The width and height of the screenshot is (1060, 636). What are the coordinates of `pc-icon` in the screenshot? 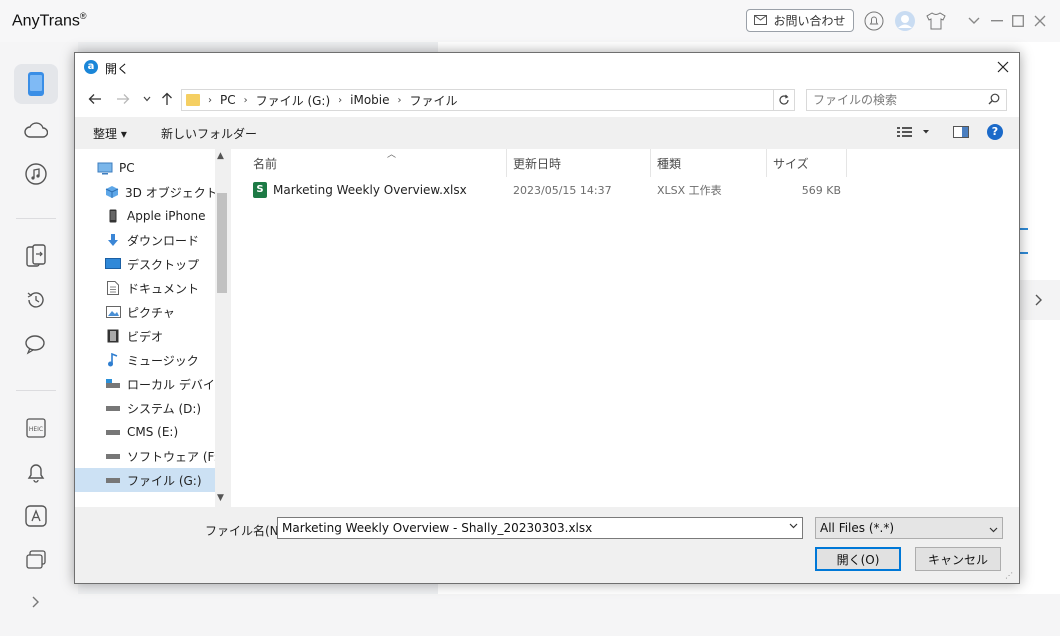 It's located at (105, 168).